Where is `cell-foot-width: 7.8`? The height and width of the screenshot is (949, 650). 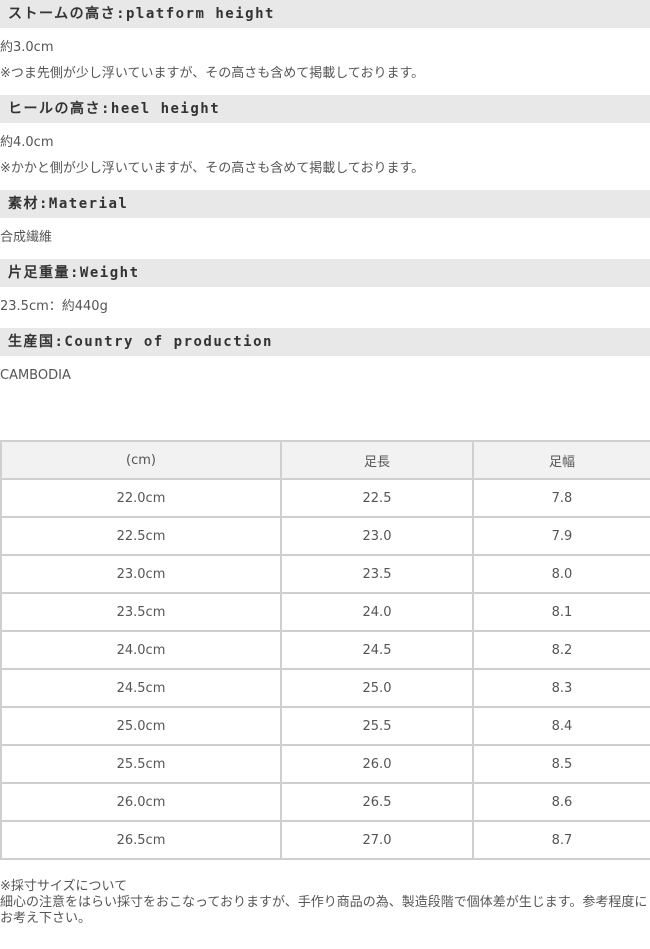
cell-foot-width: 7.8 is located at coordinates (561, 498).